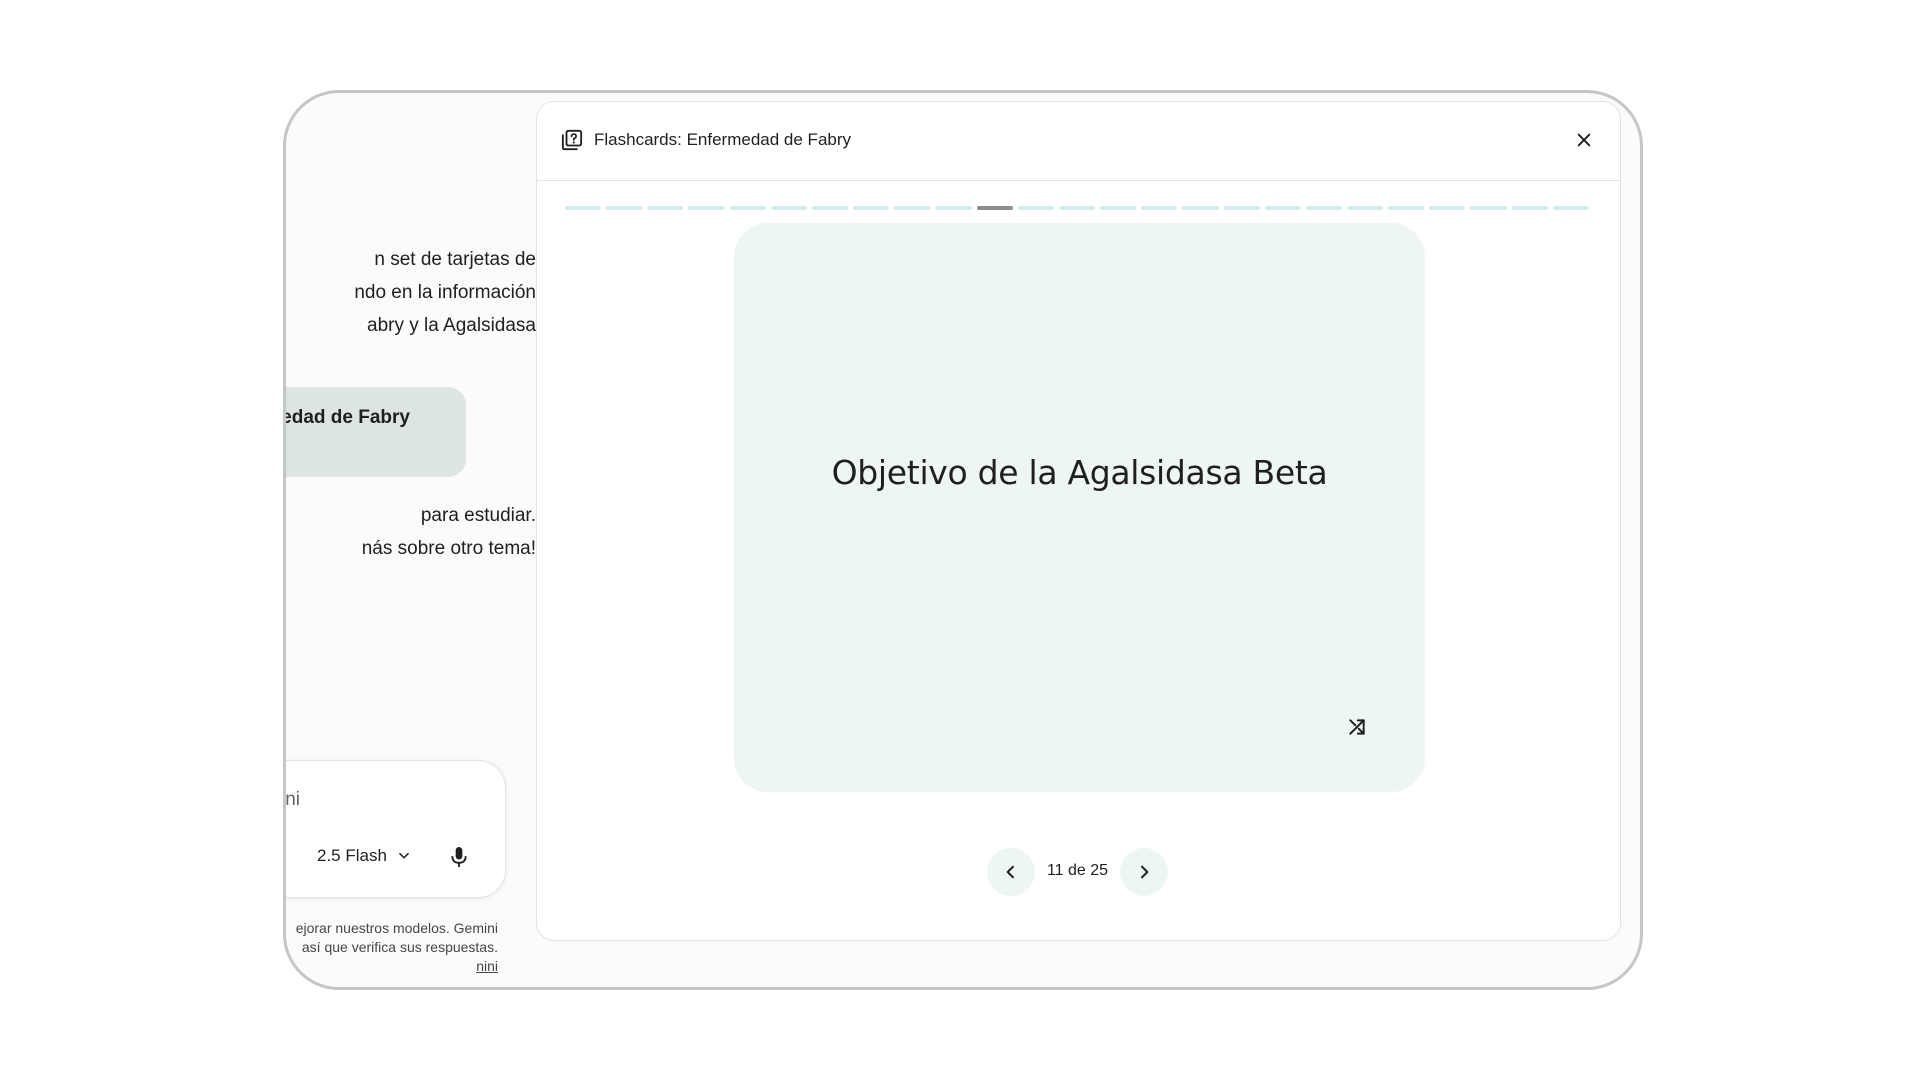 The height and width of the screenshot is (1080, 1920). Describe the element at coordinates (1079, 472) in the screenshot. I see `flashcard-text: Objetivo de la Agalsidasa Beta` at that location.